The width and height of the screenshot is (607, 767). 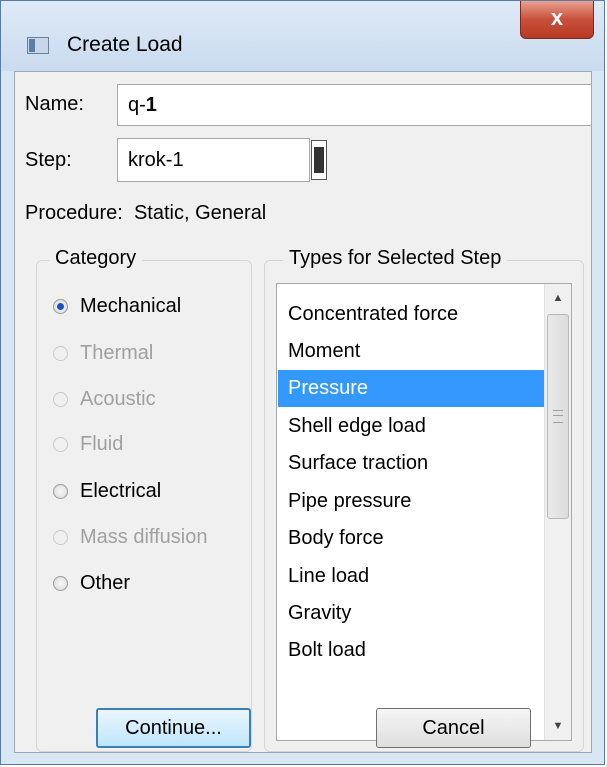 I want to click on radio-mass-diffusion: Mass diffusion, so click(x=130, y=537).